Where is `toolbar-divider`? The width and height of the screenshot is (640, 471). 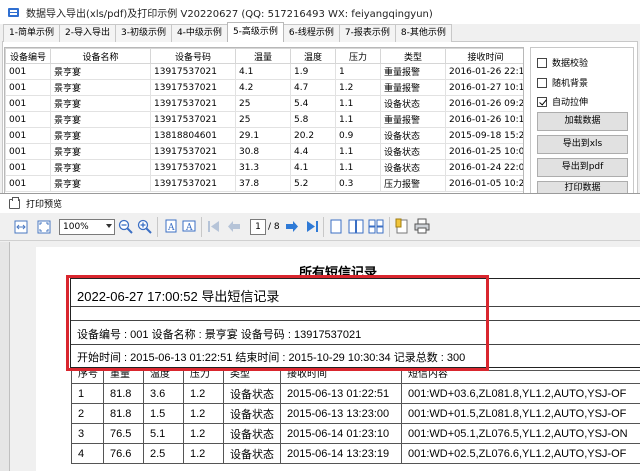
toolbar-divider is located at coordinates (157, 227).